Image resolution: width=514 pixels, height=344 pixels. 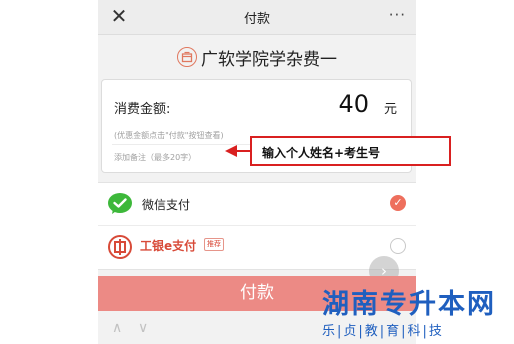 I want to click on payment-method-label: 工银e支付, so click(x=168, y=246).